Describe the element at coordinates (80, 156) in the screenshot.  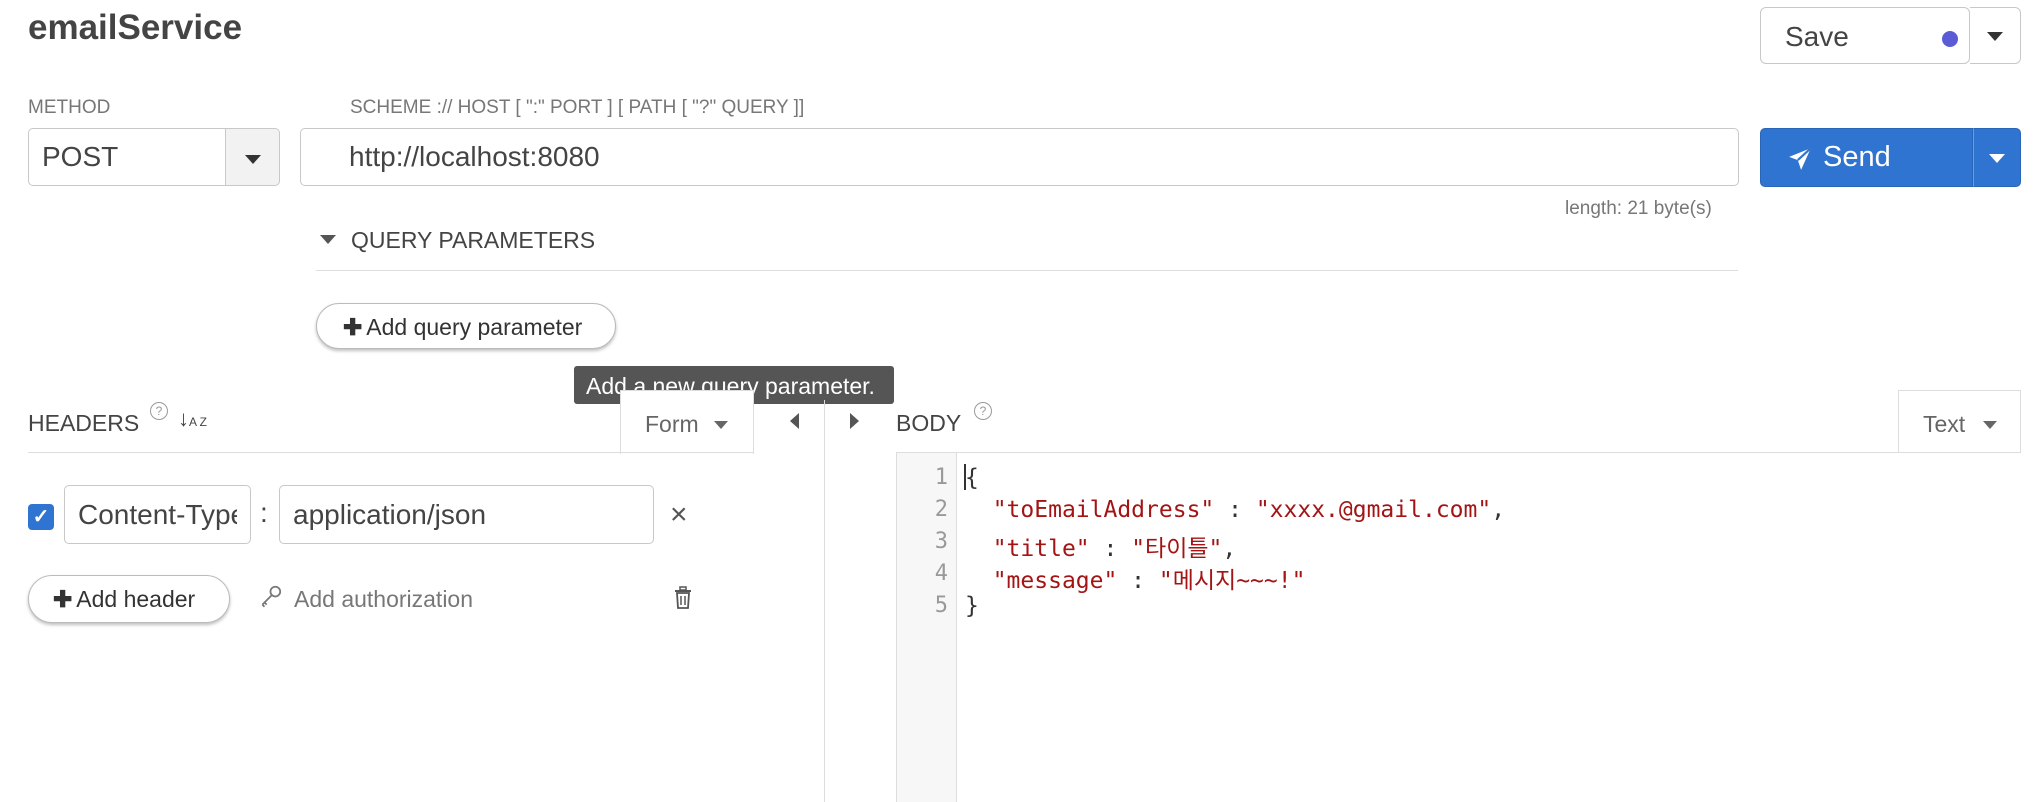
I see `method-value: POST` at that location.